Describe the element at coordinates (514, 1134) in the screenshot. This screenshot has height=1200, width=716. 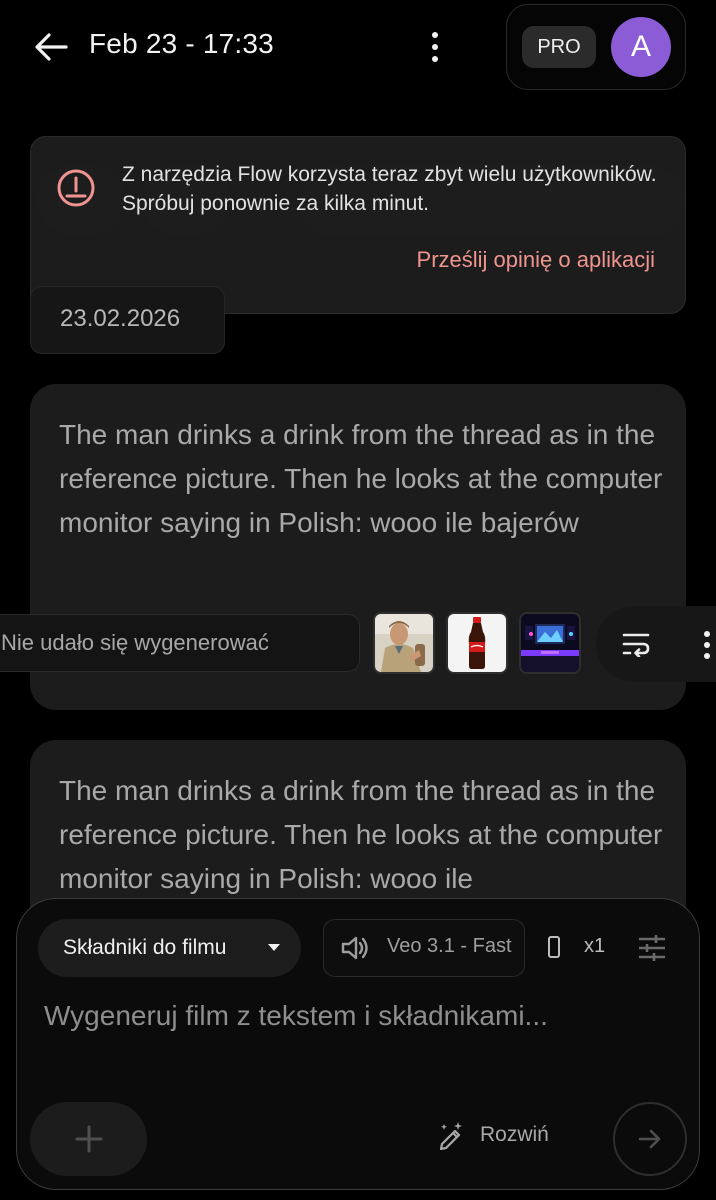
I see `expand-label: Rozwiń` at that location.